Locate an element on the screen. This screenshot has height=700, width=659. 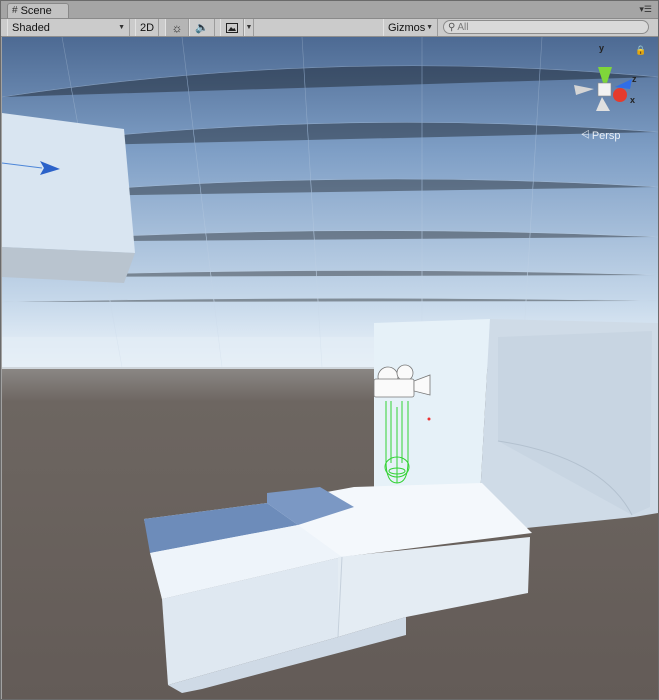
image-icon is located at coordinates (232, 27).